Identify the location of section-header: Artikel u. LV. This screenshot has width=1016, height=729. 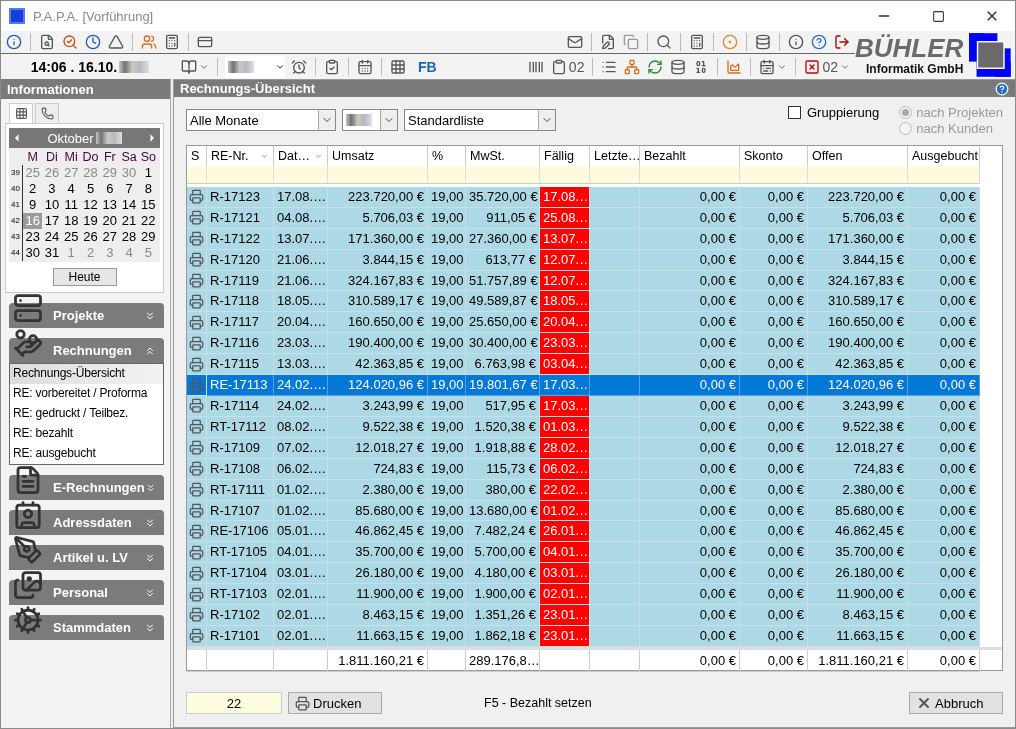
(86, 557).